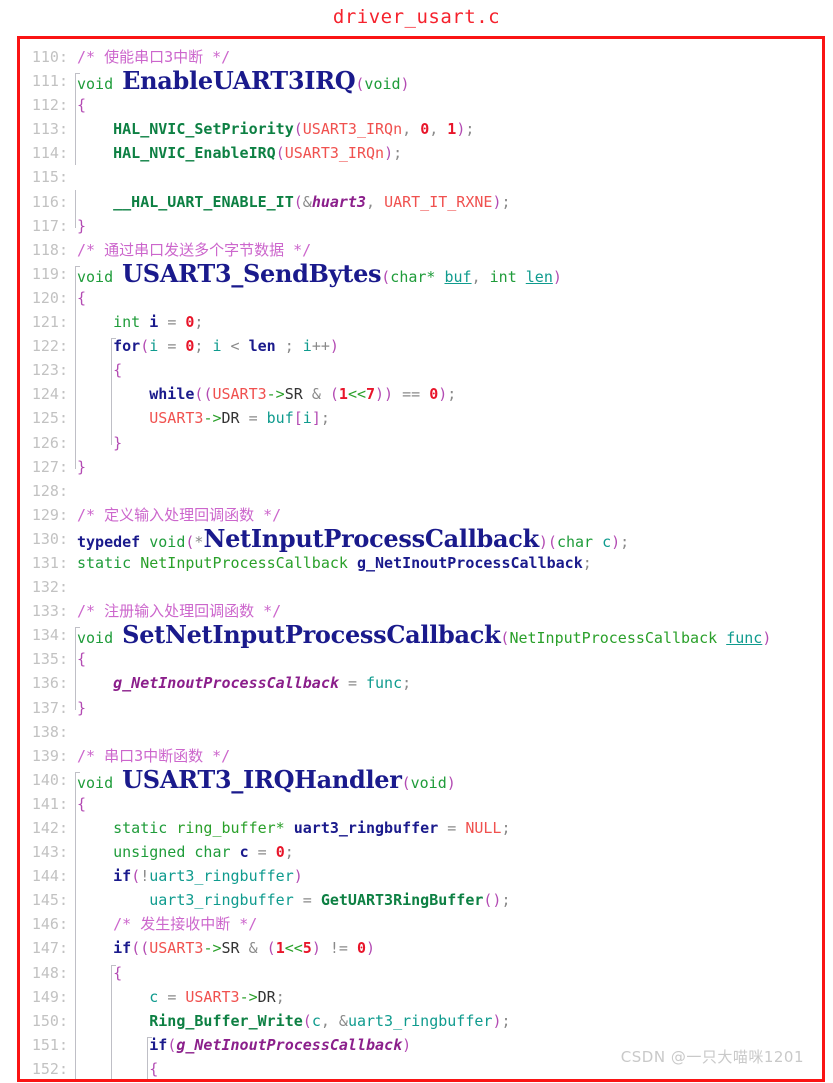  What do you see at coordinates (49, 177) in the screenshot?
I see `line-number: 115:` at bounding box center [49, 177].